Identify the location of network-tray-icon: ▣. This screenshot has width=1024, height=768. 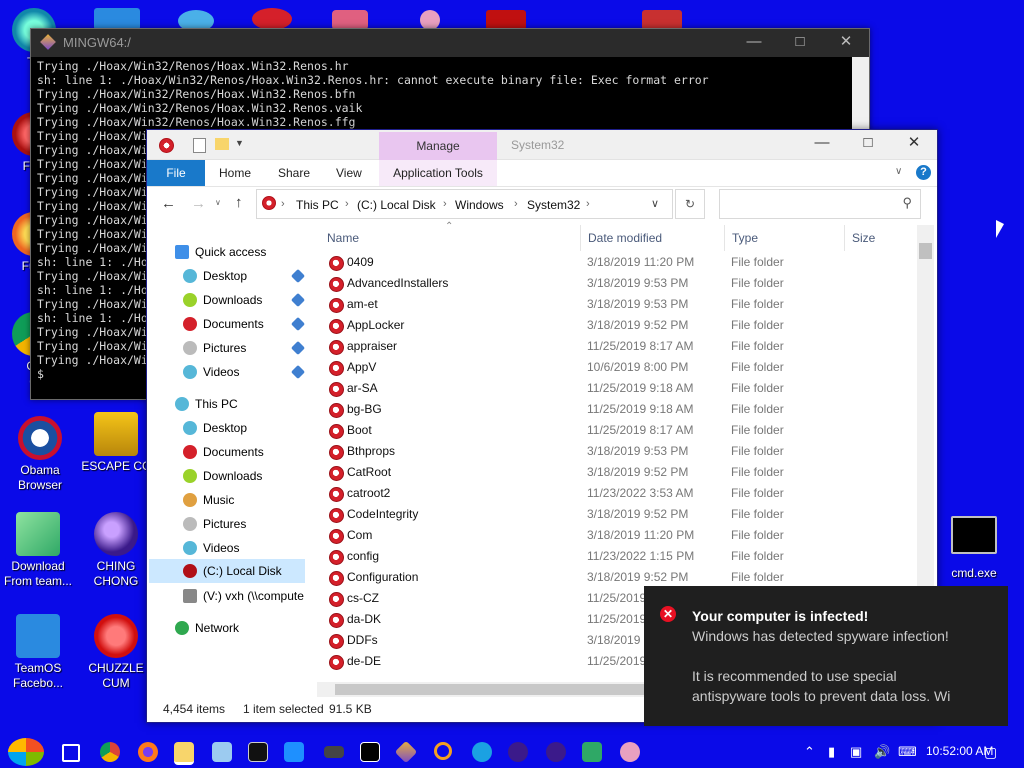
(856, 752).